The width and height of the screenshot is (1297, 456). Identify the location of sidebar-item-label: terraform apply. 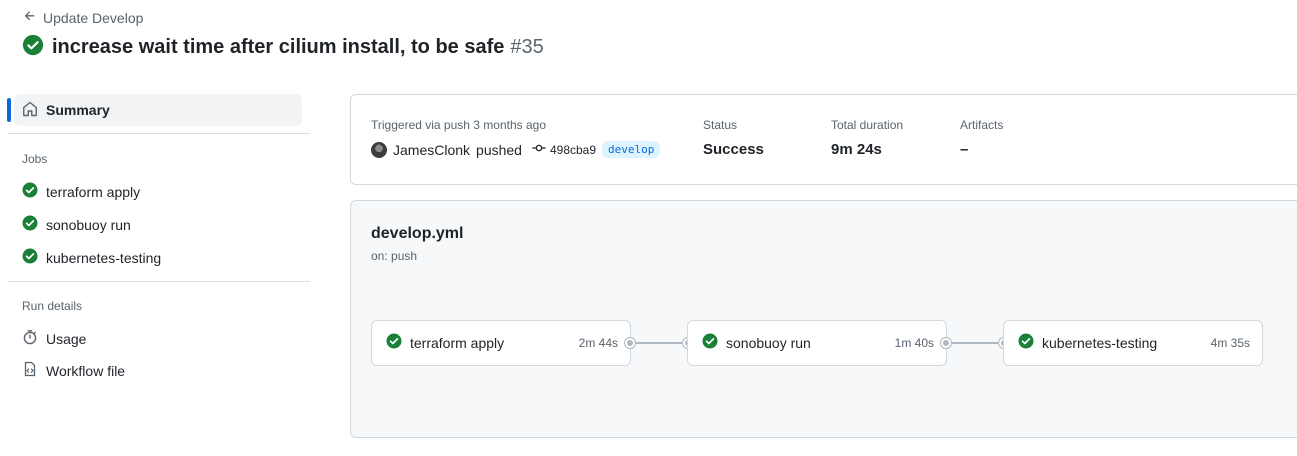
(93, 191).